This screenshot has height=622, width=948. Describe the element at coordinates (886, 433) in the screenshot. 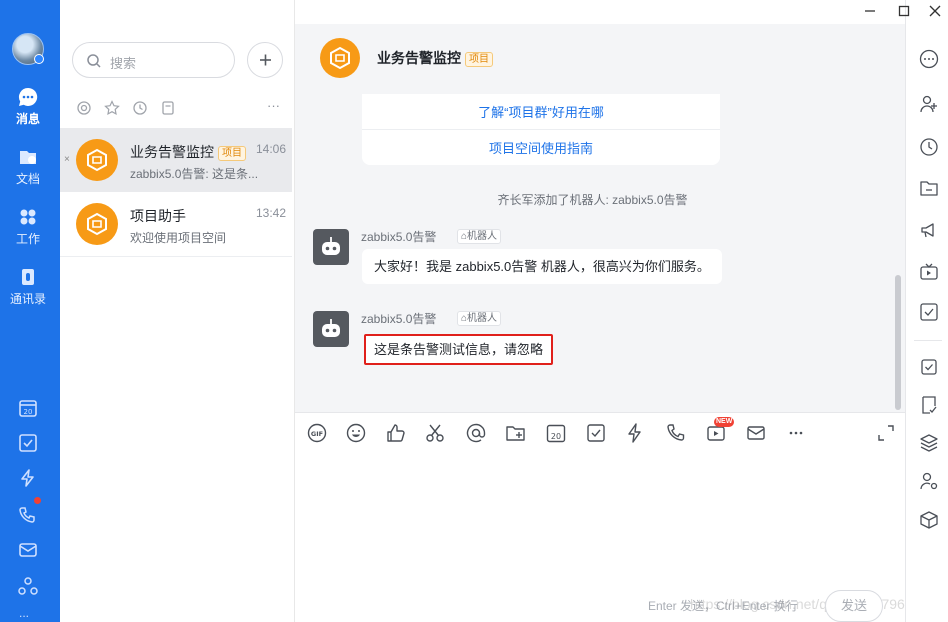

I see `expand-icon` at that location.